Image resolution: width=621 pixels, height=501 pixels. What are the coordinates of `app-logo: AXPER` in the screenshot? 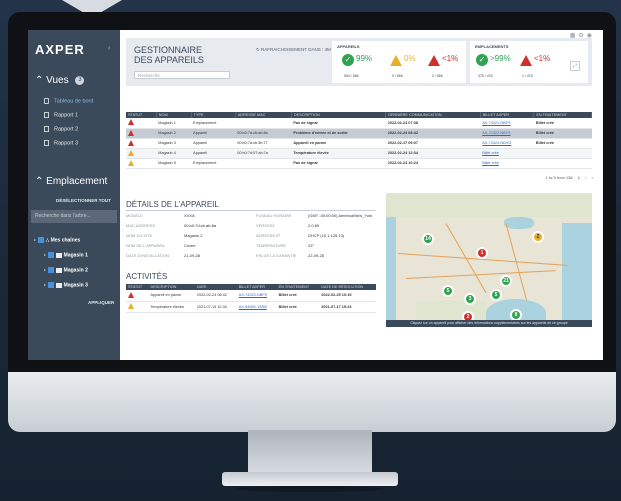 It's located at (60, 49).